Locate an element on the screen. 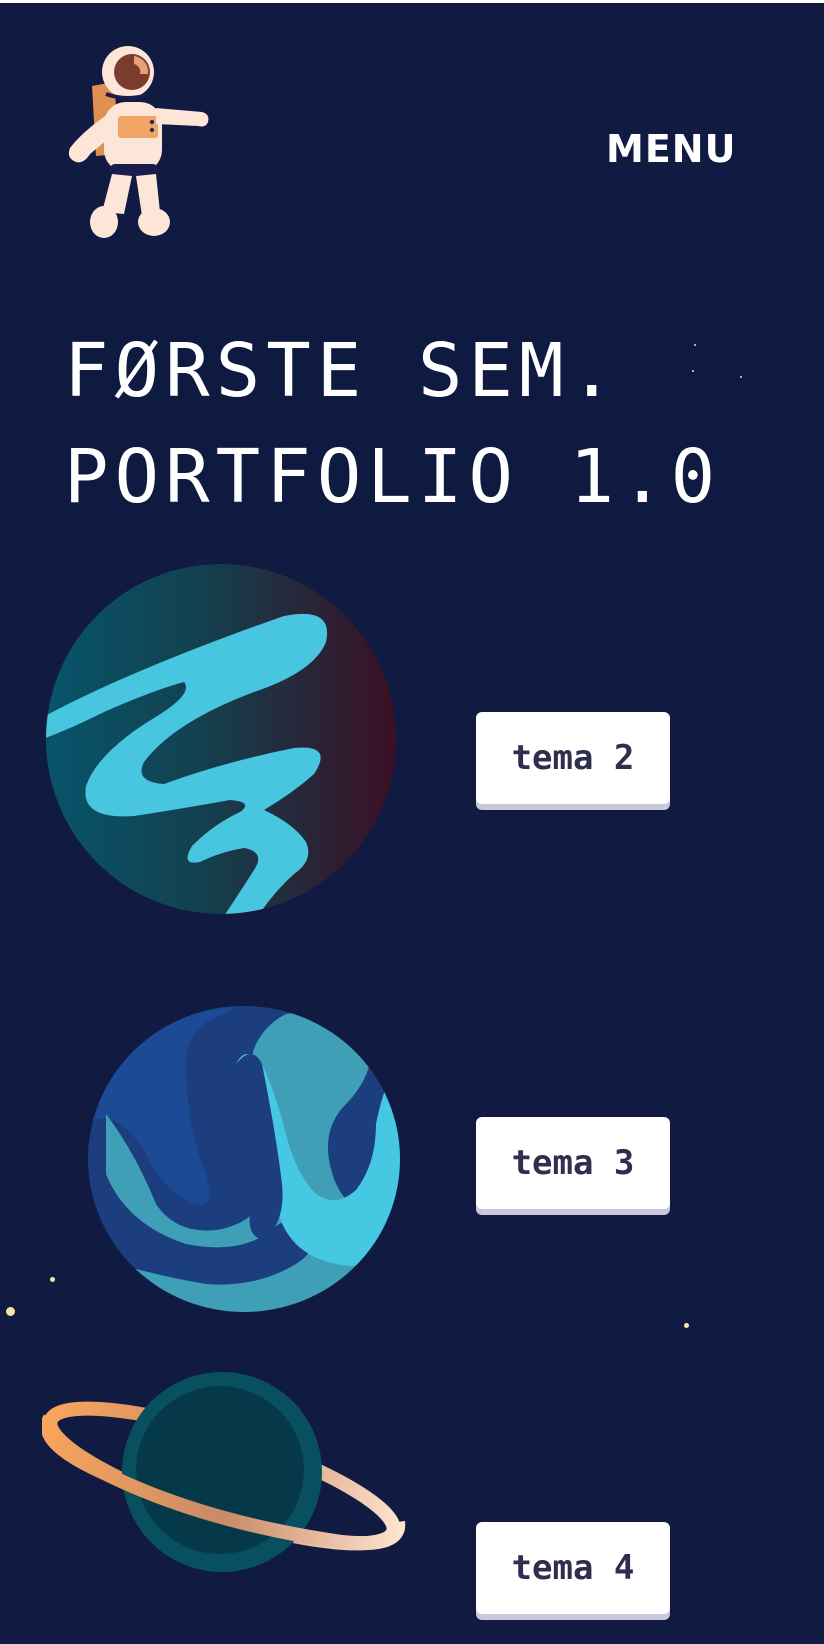 The width and height of the screenshot is (824, 1644). tema-3-button: tema 3 is located at coordinates (573, 1163).